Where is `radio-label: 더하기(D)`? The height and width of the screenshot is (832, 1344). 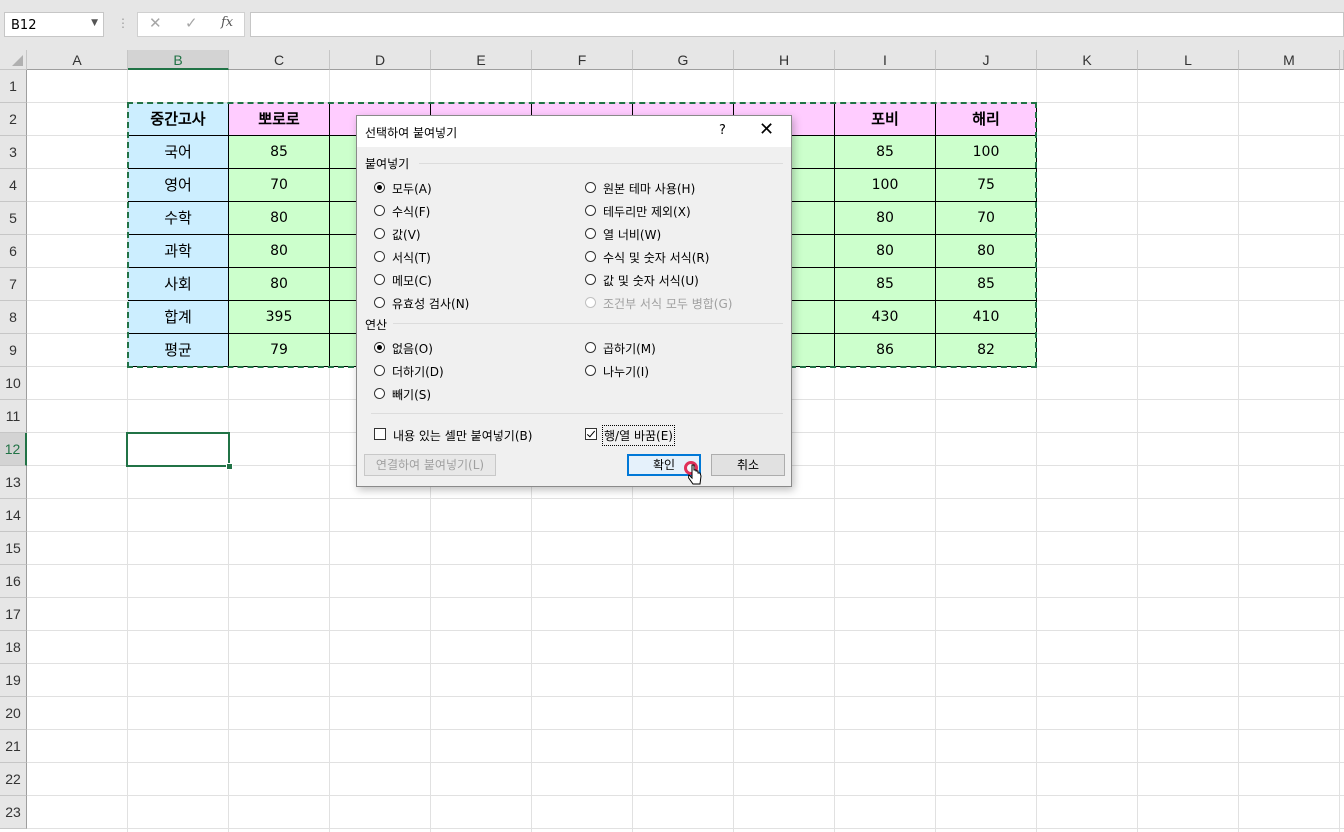
radio-label: 더하기(D) is located at coordinates (418, 371).